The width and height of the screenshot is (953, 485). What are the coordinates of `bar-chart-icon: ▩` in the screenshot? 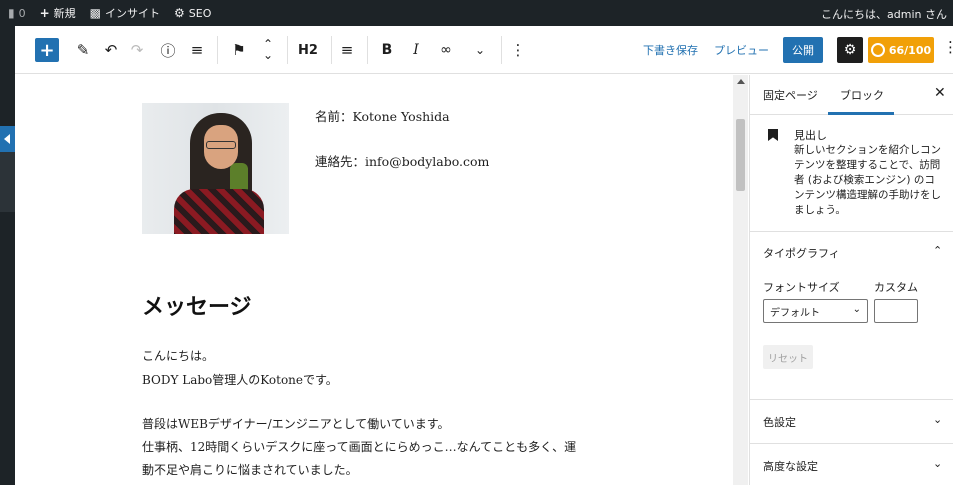 It's located at (95, 13).